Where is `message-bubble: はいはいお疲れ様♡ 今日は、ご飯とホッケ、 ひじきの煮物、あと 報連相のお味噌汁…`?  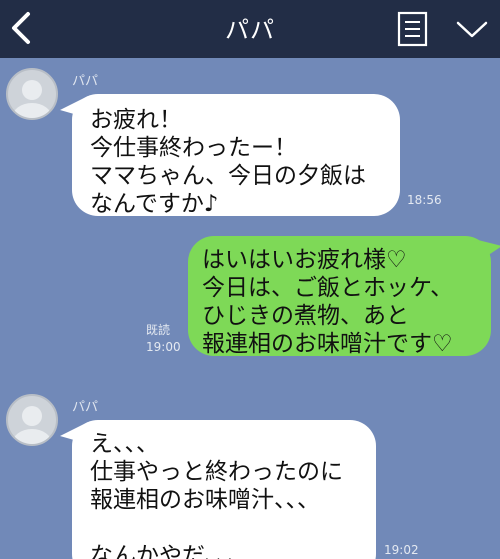
message-bubble: はいはいお疲れ様♡ 今日は、ご飯とホッケ、 ひじきの煮物、あと 報連相のお味噌汁… is located at coordinates (339, 296).